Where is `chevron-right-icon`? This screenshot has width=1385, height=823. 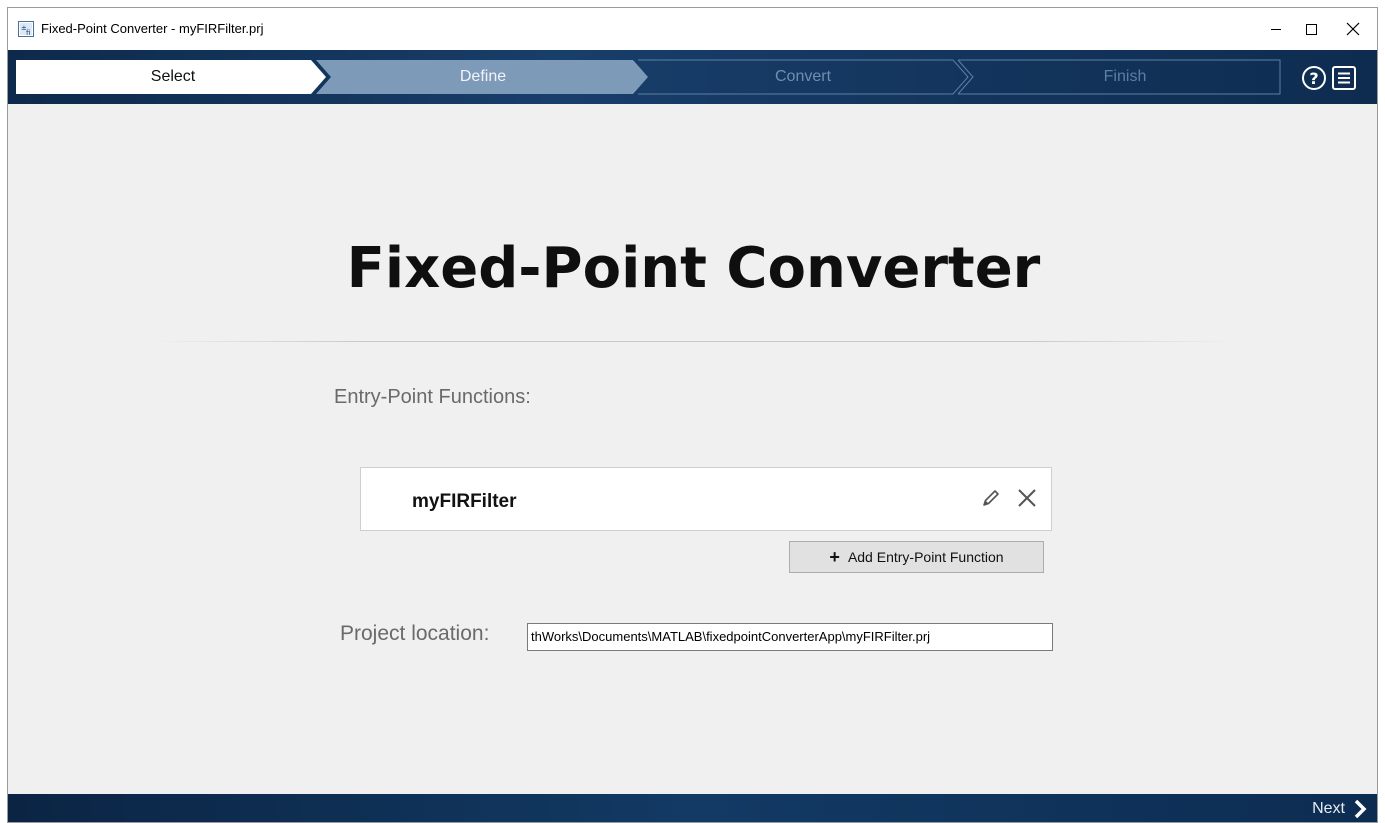 chevron-right-icon is located at coordinates (1360, 809).